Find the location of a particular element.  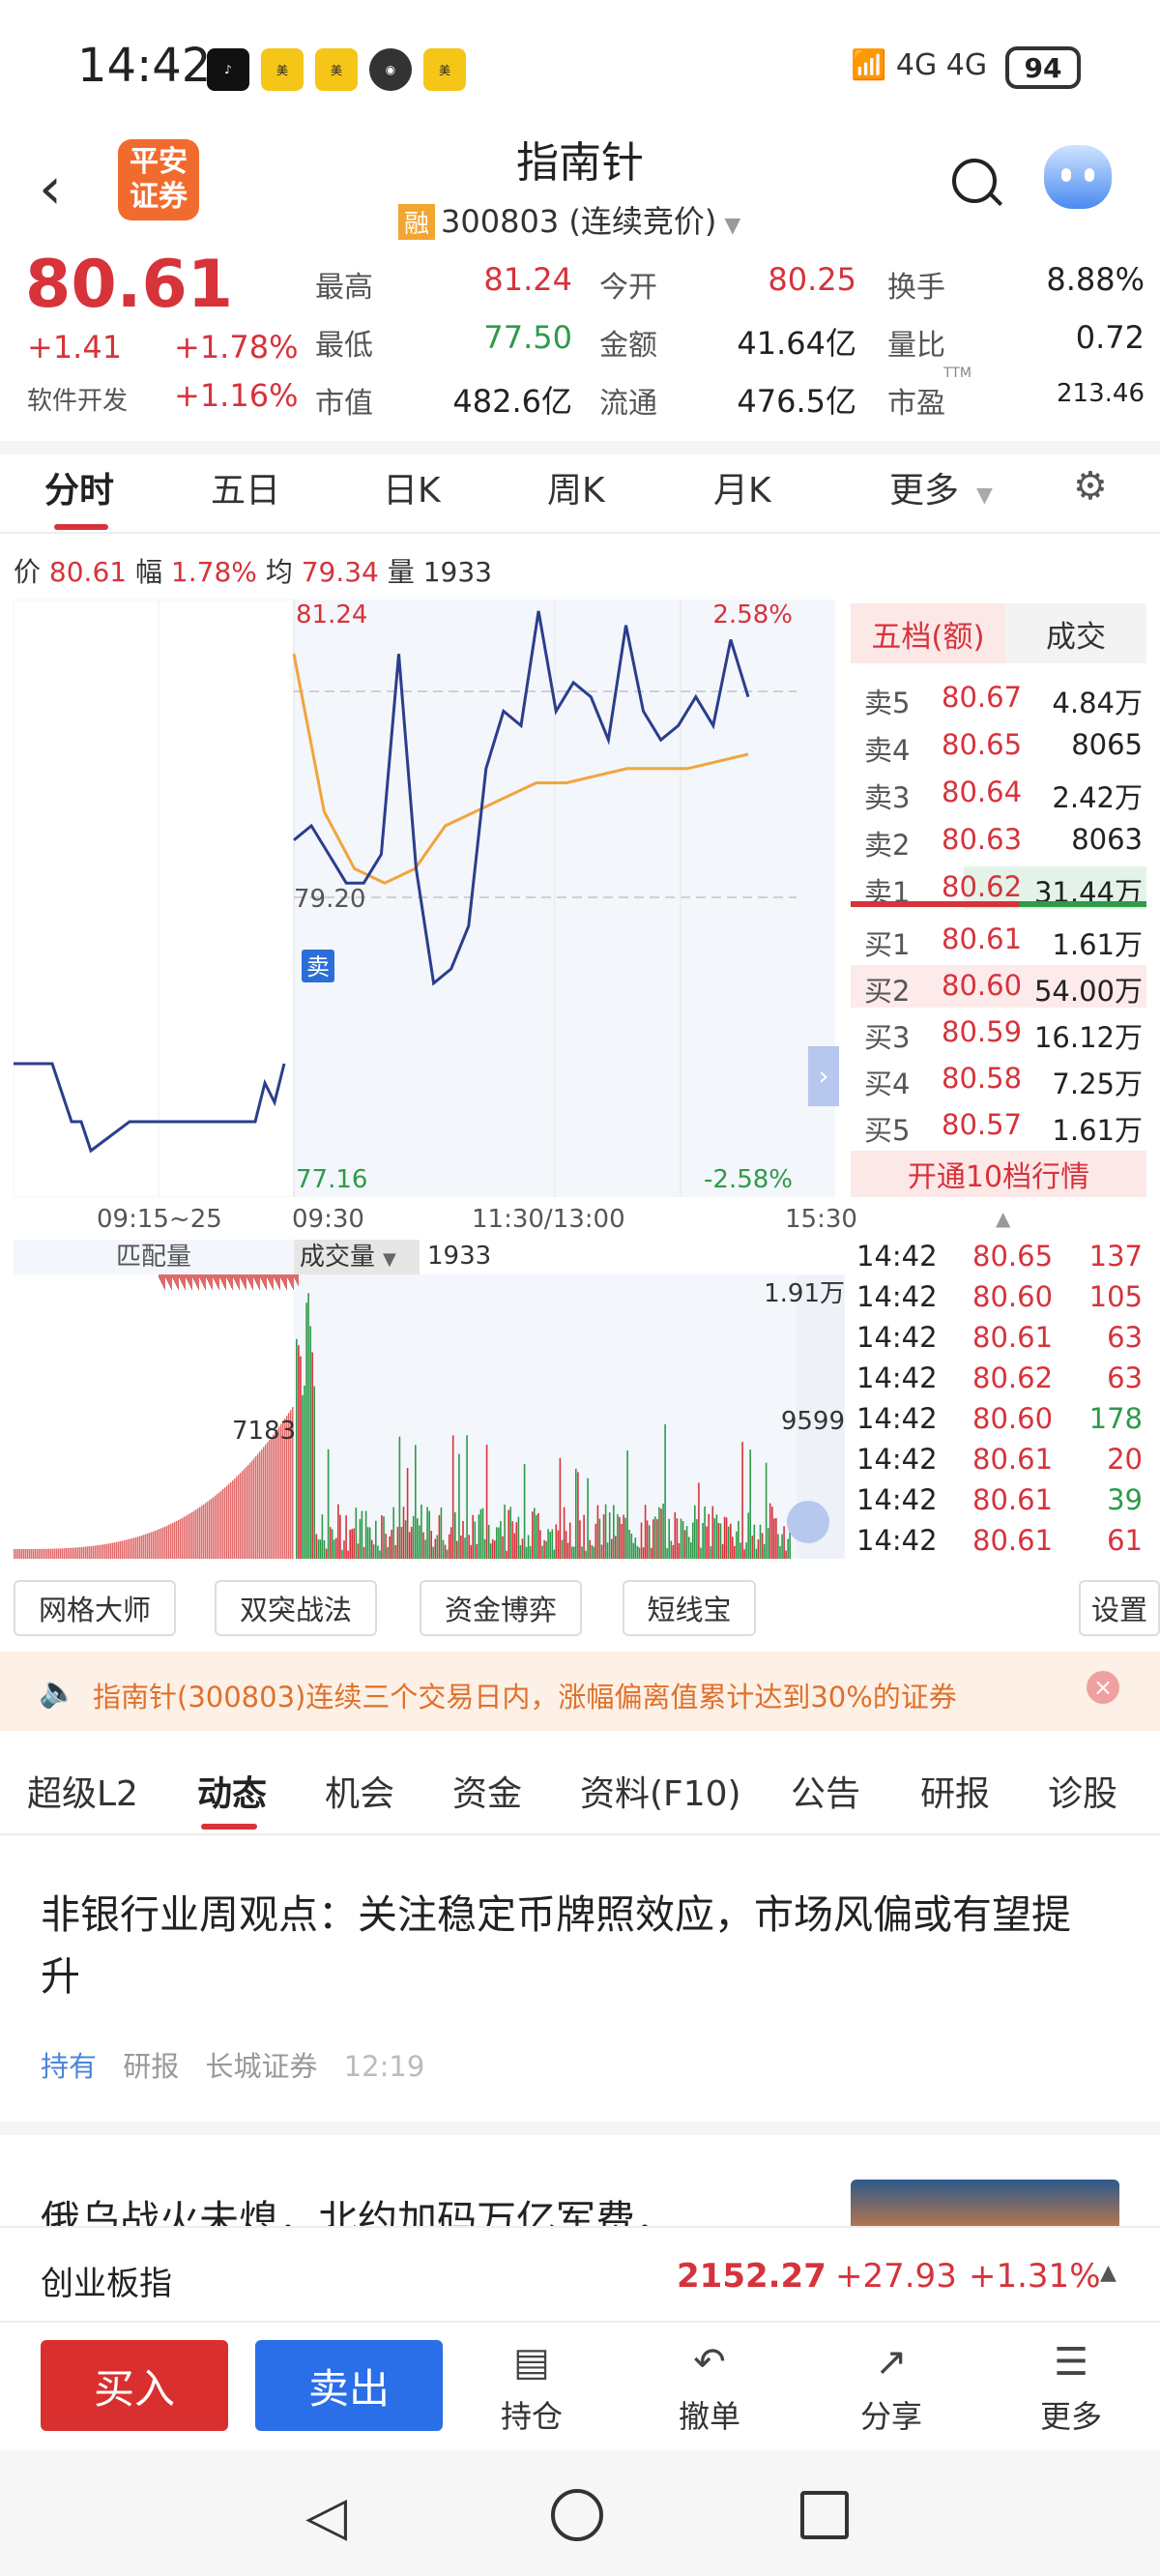

close-icon: × is located at coordinates (1103, 1687).